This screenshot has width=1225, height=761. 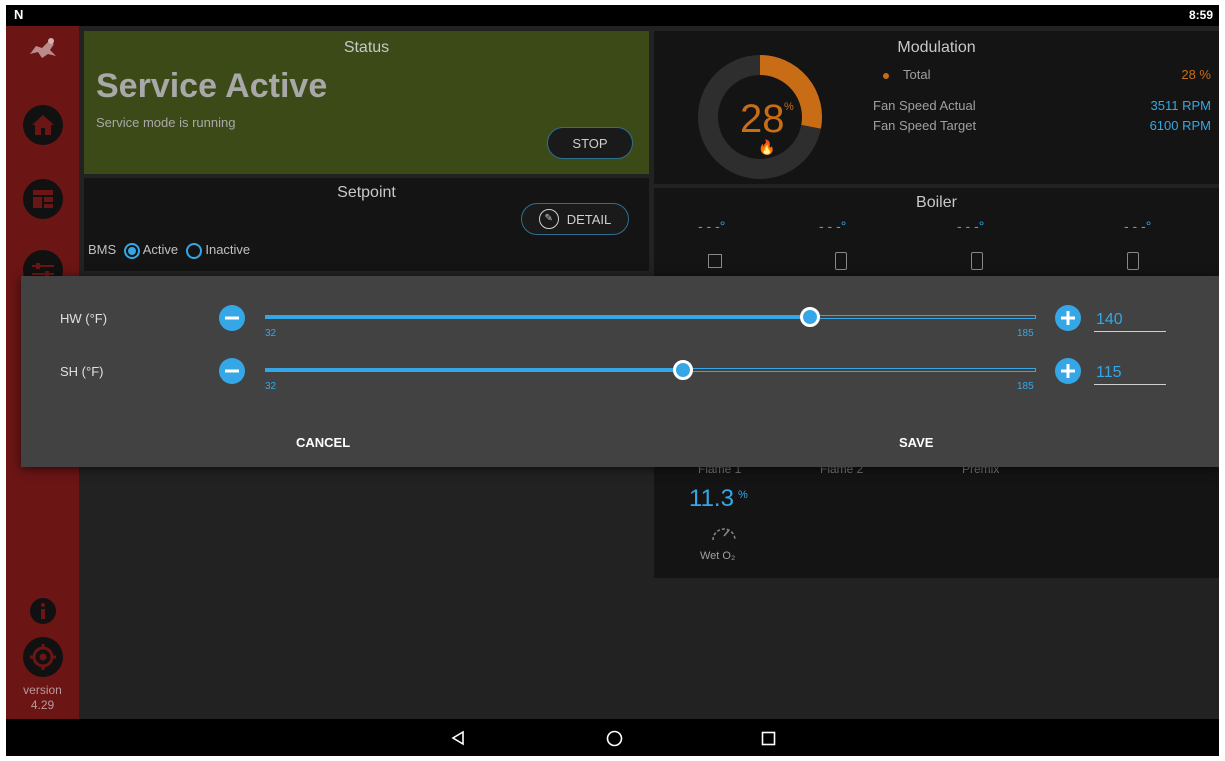 I want to click on gear-icon, so click(x=43, y=657).